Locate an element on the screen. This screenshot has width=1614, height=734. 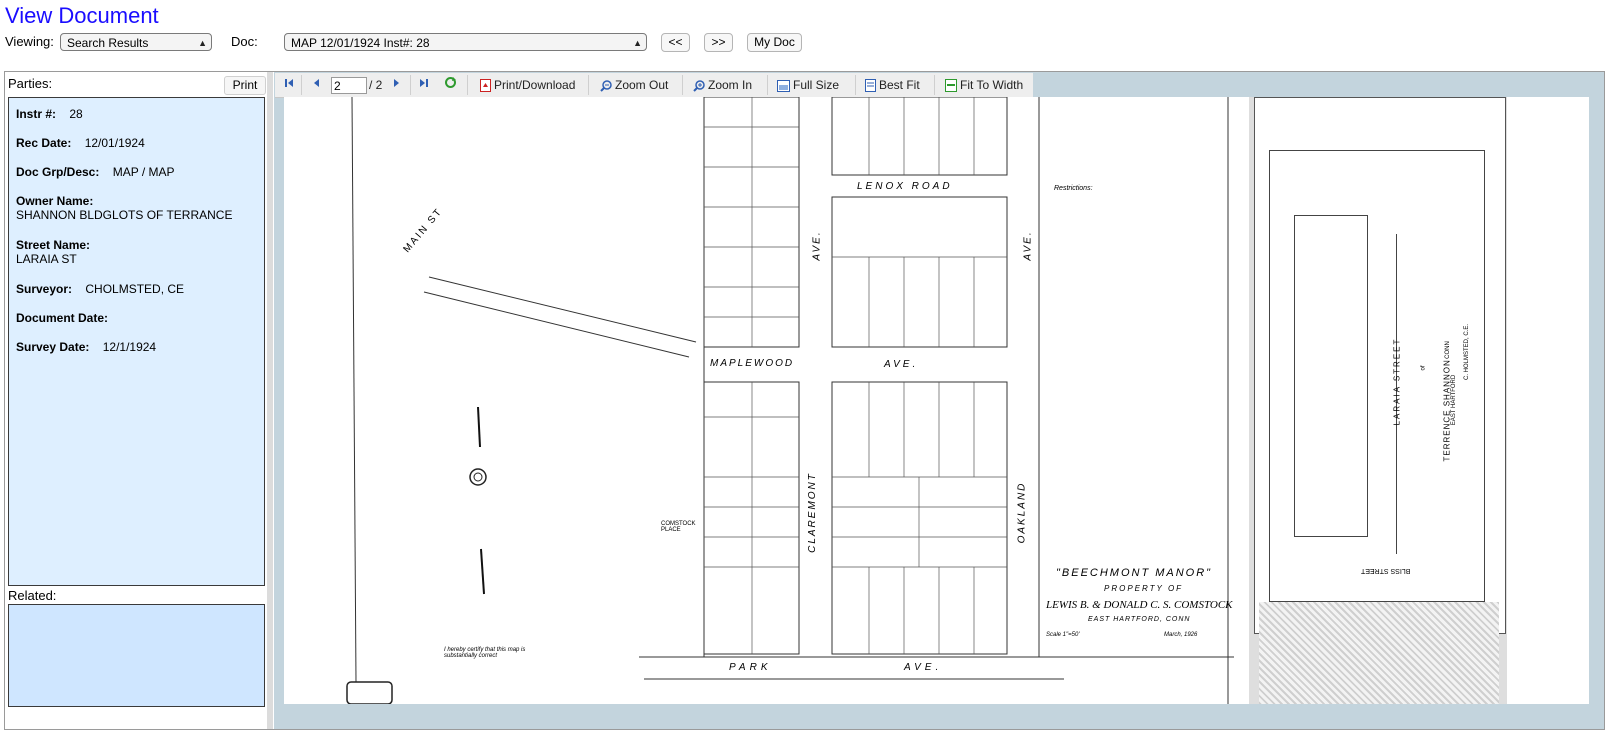
second-map-laraia-label: LARAIA STREET is located at coordinates (1397, 381).